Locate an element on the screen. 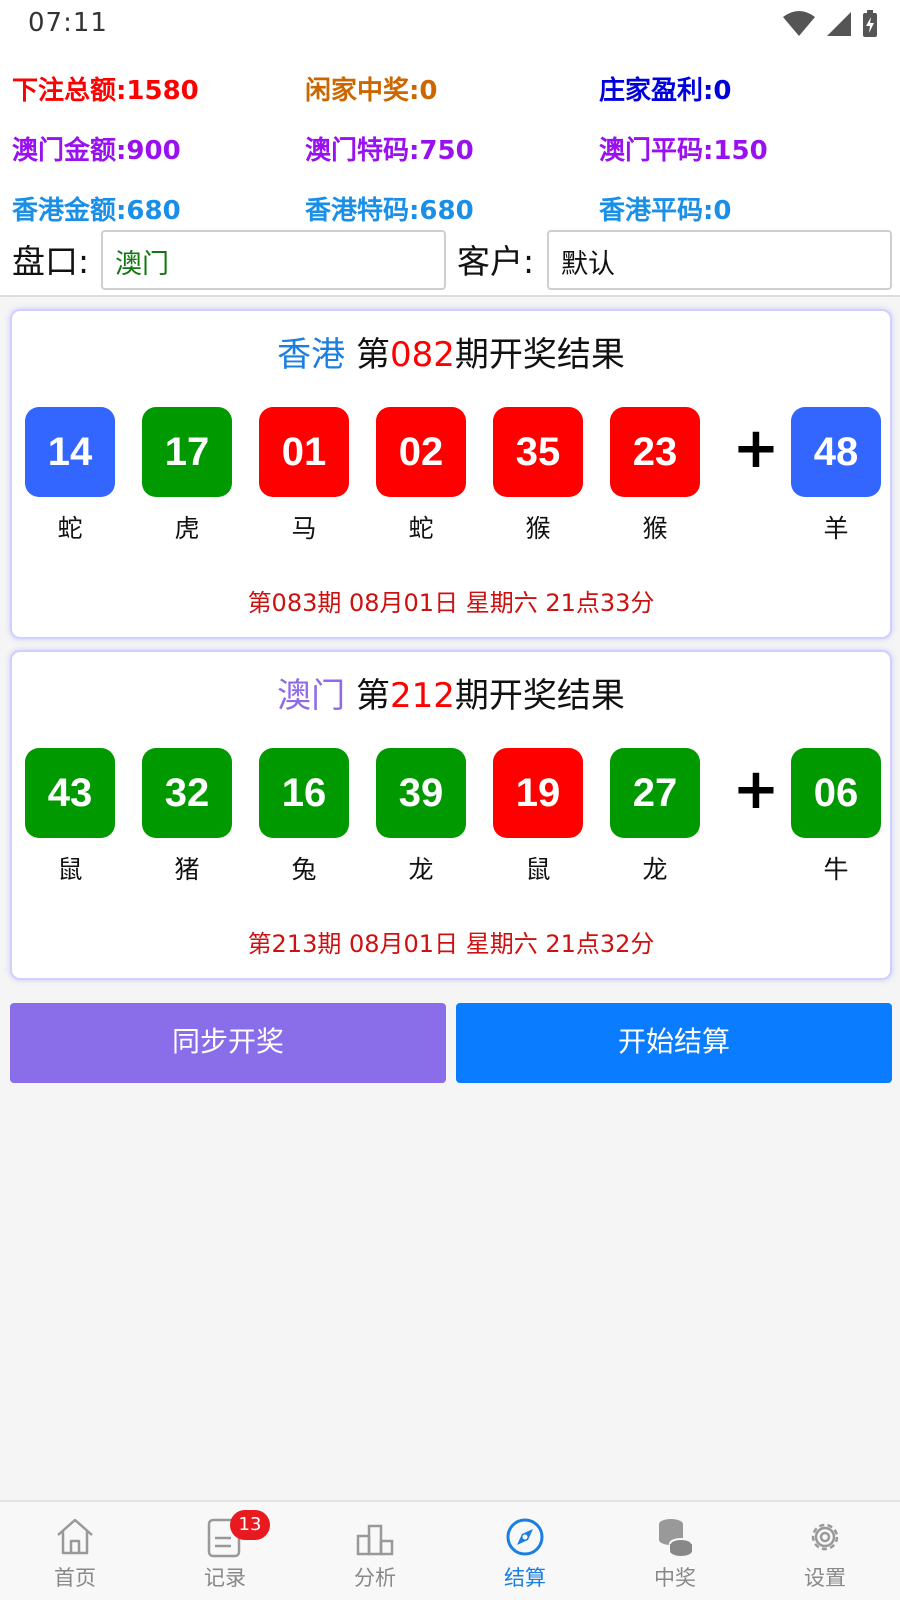 The height and width of the screenshot is (1600, 900). market-label: 盘口: is located at coordinates (51, 261).